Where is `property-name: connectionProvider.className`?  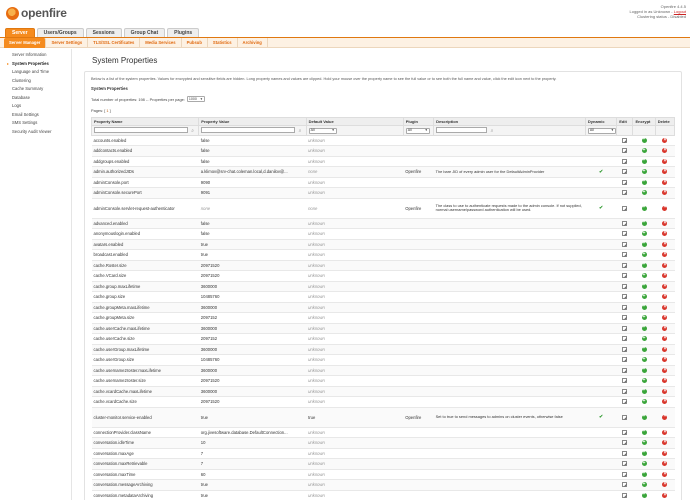 property-name: connectionProvider.className is located at coordinates (145, 432).